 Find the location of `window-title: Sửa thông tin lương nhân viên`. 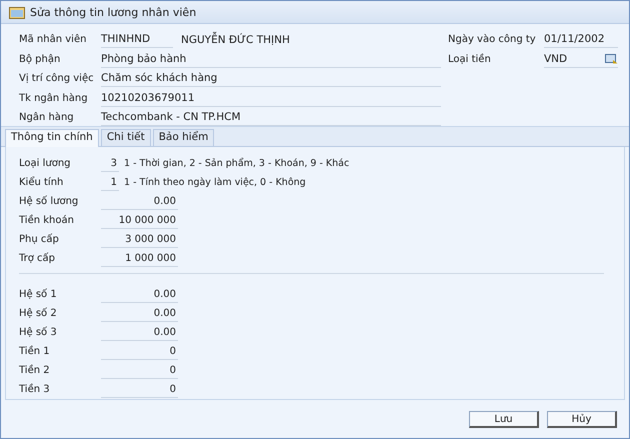

window-title: Sửa thông tin lương nhân viên is located at coordinates (113, 12).